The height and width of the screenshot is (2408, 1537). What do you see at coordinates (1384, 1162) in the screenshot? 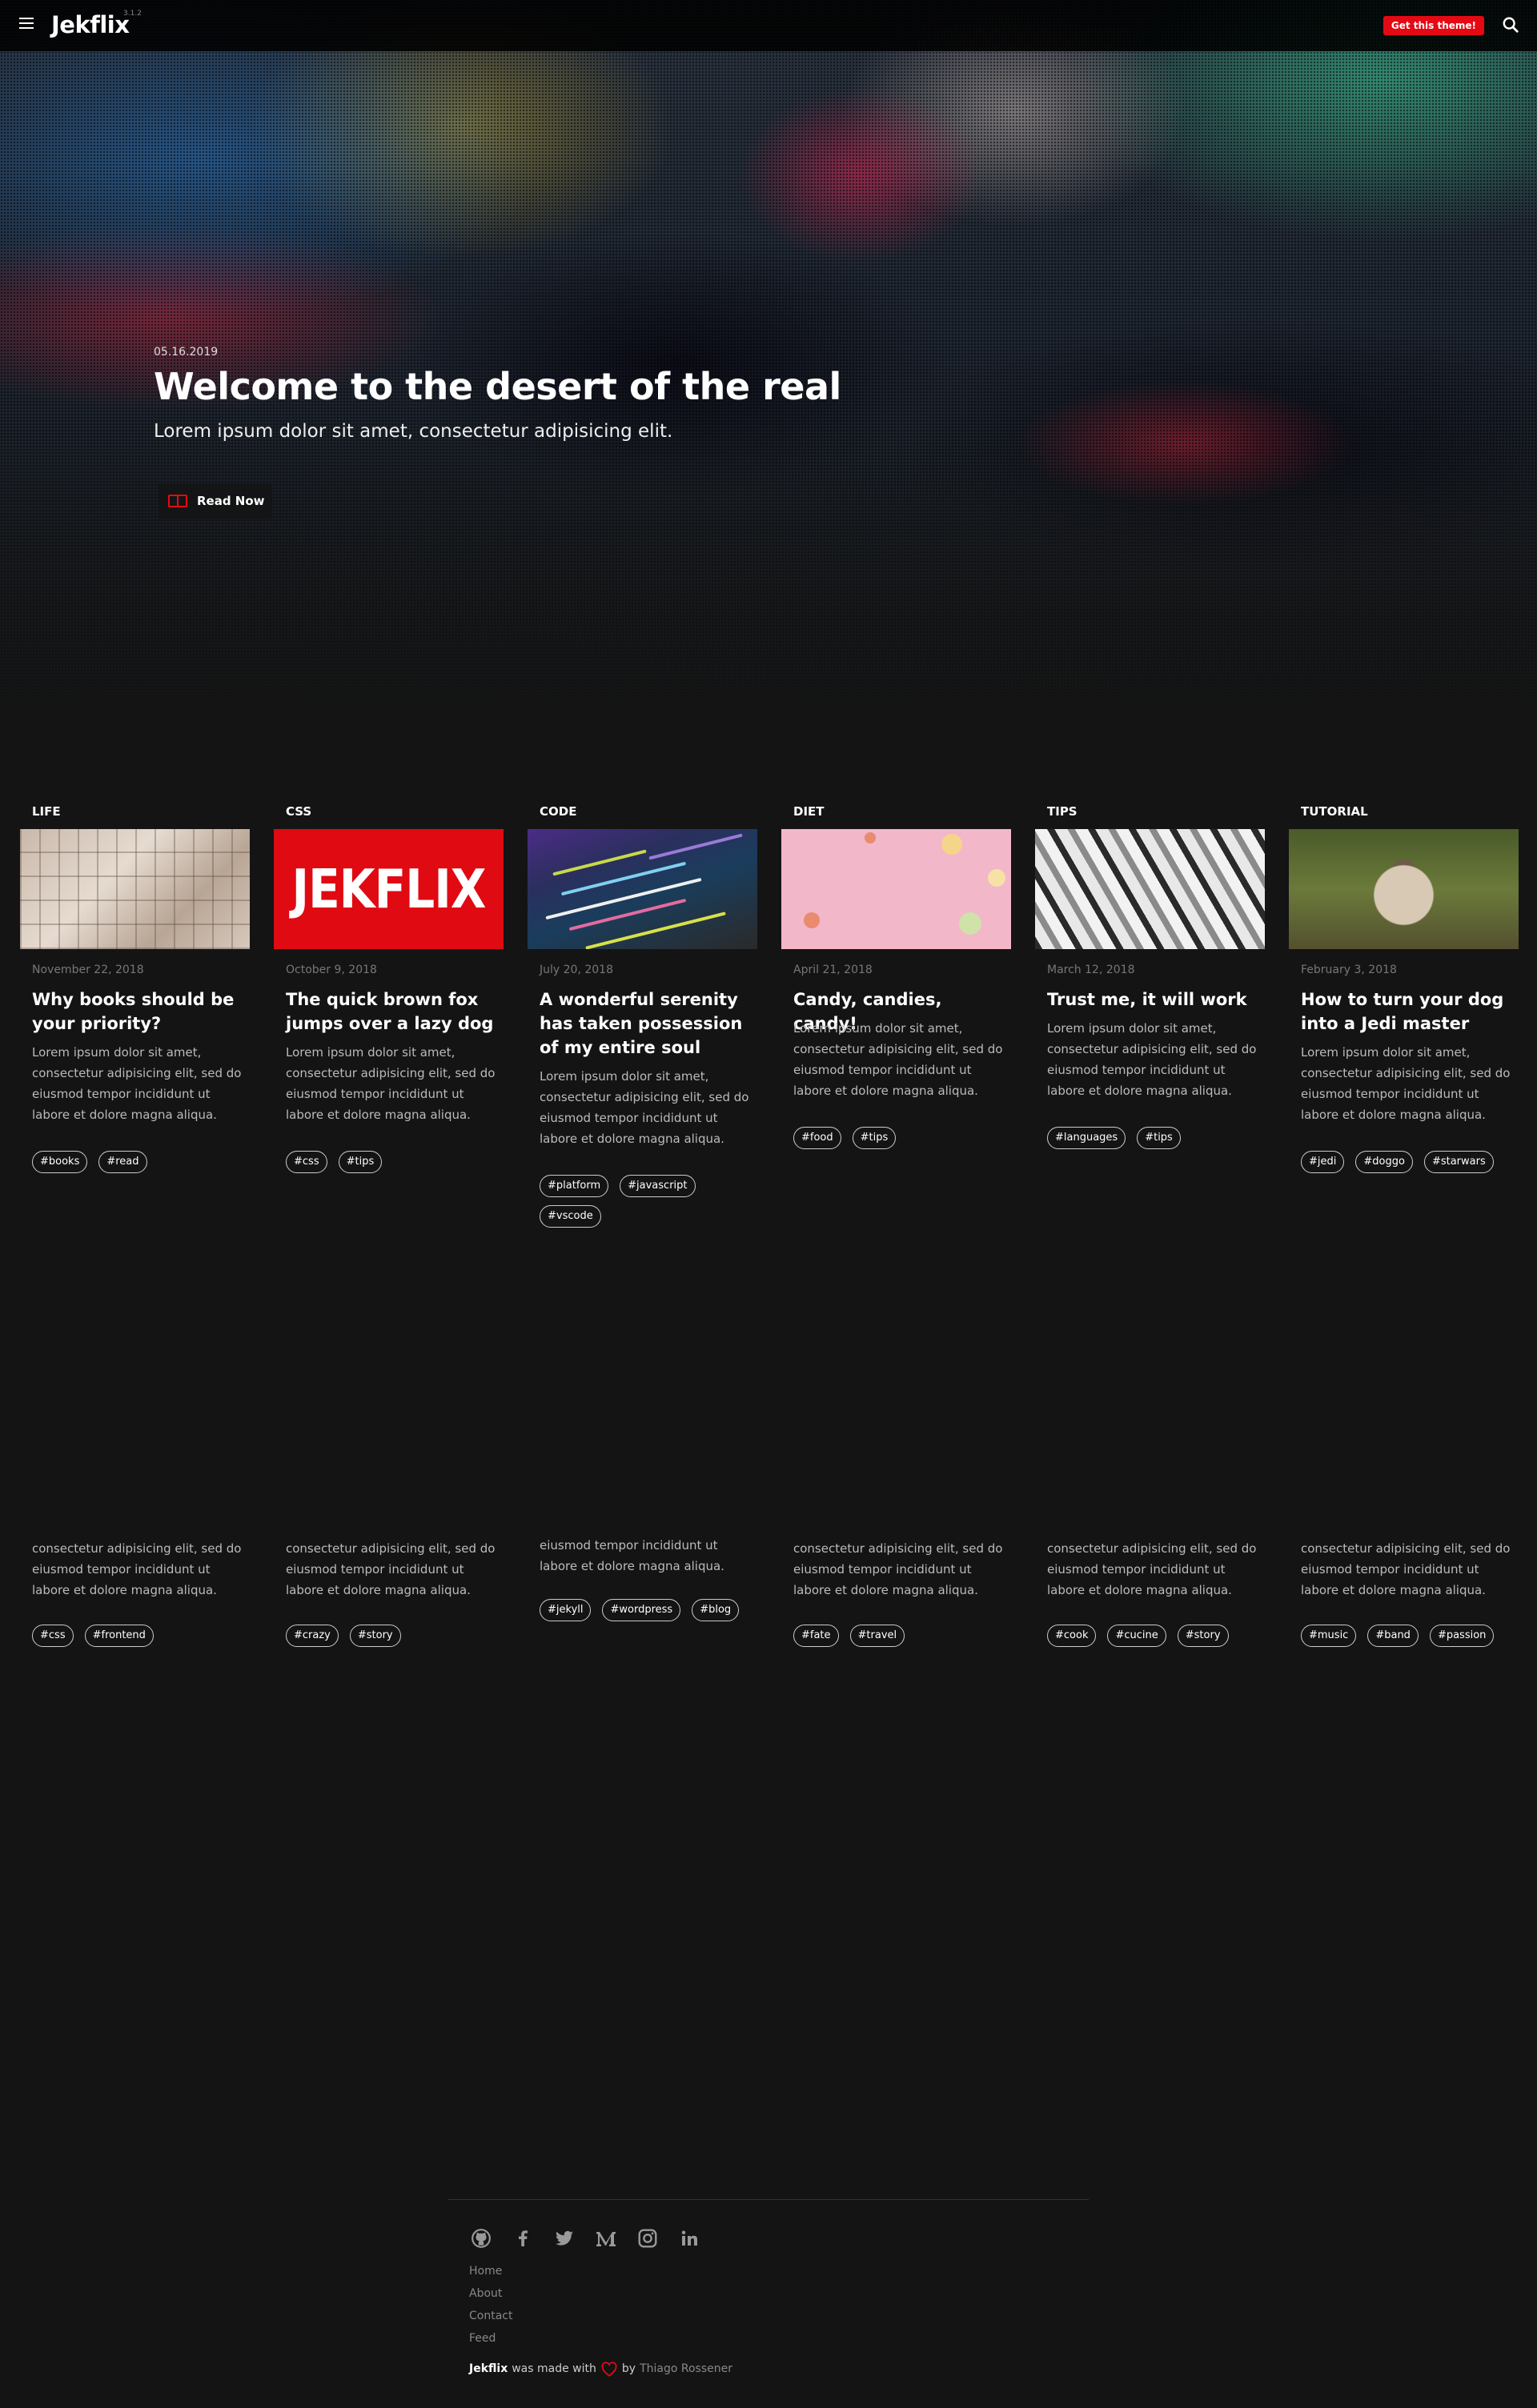
I see `tag-link: #doggo` at bounding box center [1384, 1162].